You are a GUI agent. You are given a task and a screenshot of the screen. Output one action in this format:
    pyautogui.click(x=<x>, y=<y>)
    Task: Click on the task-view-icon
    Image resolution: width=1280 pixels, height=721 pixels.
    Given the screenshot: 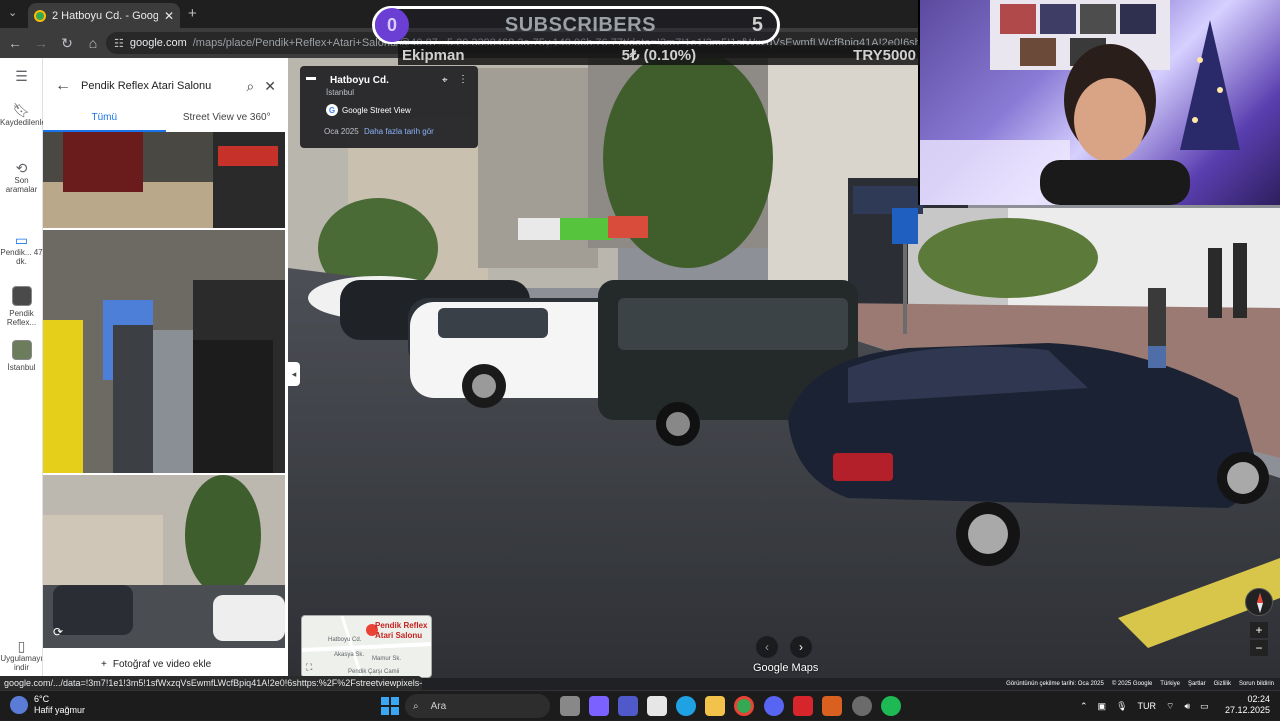 What is the action you would take?
    pyautogui.click(x=570, y=706)
    